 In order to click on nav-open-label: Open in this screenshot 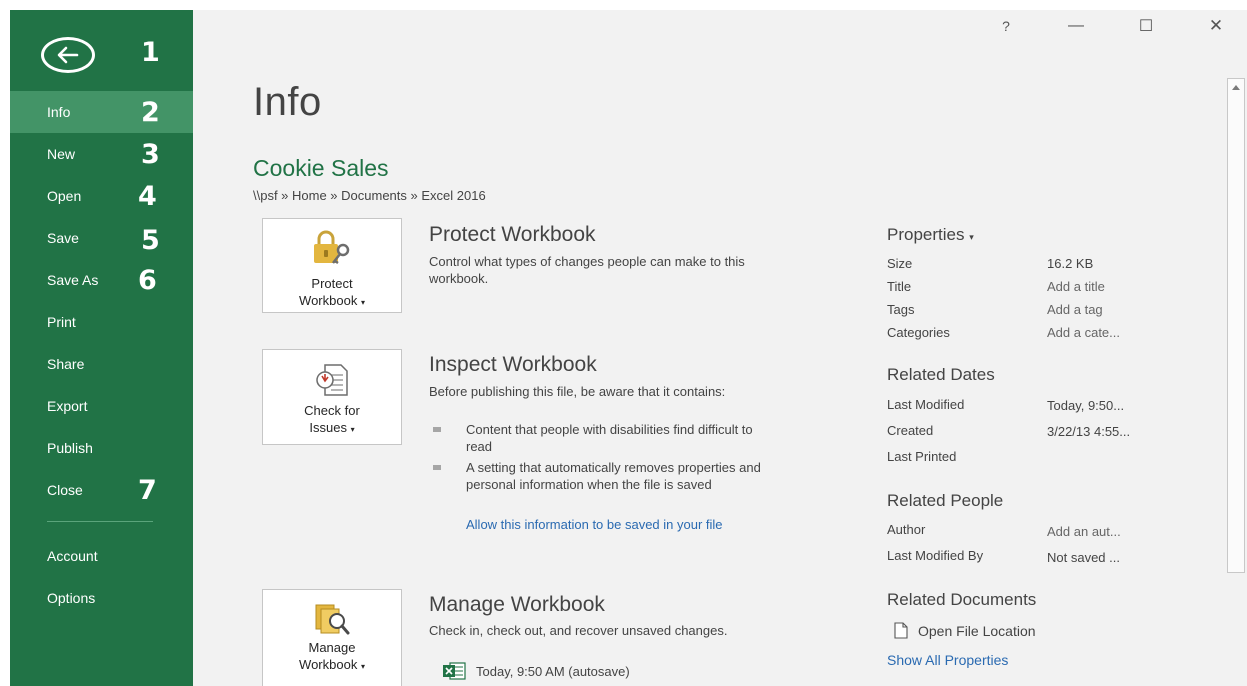, I will do `click(64, 196)`.